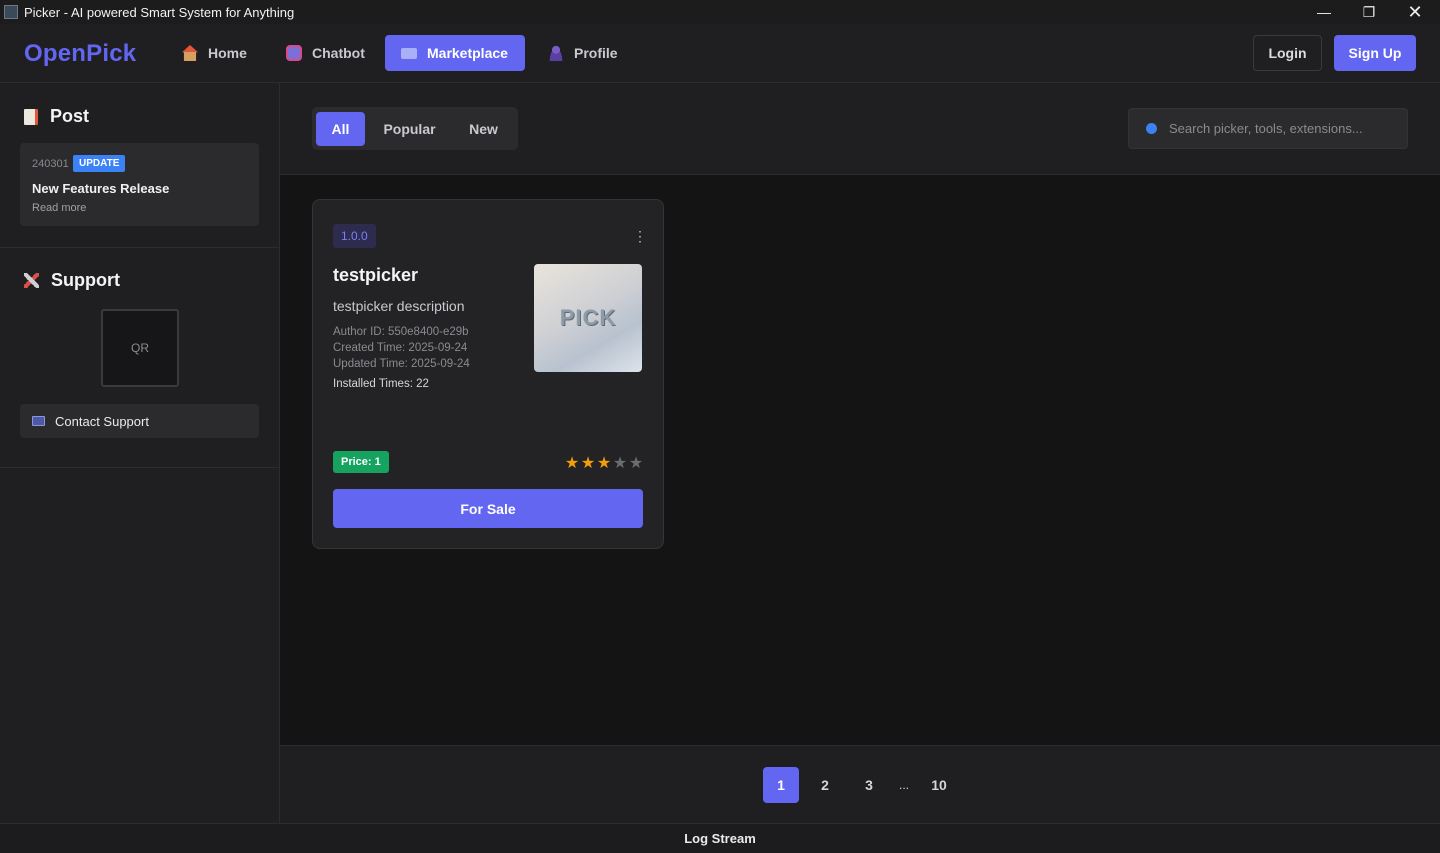 This screenshot has height=853, width=1440. I want to click on page-3-button: 3, so click(869, 785).